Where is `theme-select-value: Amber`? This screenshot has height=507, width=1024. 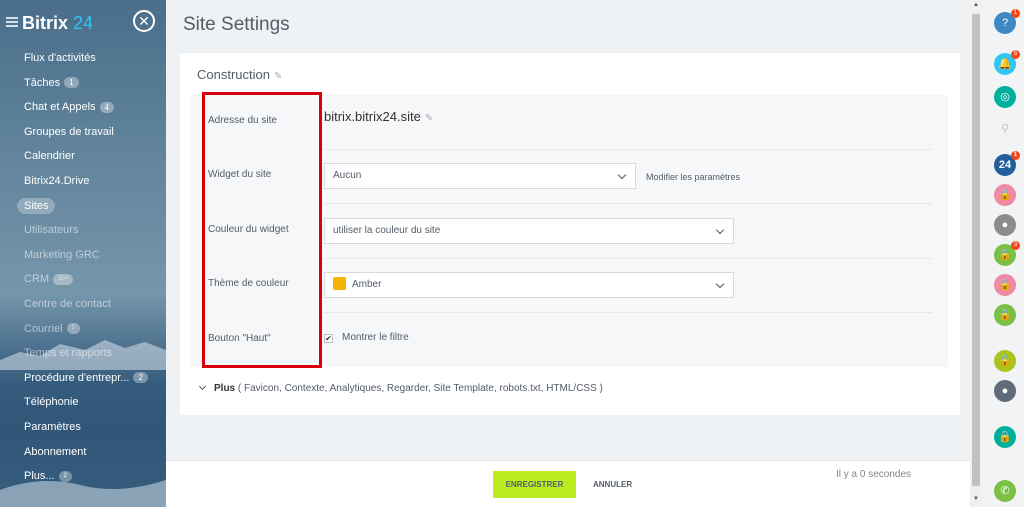
theme-select-value: Amber is located at coordinates (367, 284).